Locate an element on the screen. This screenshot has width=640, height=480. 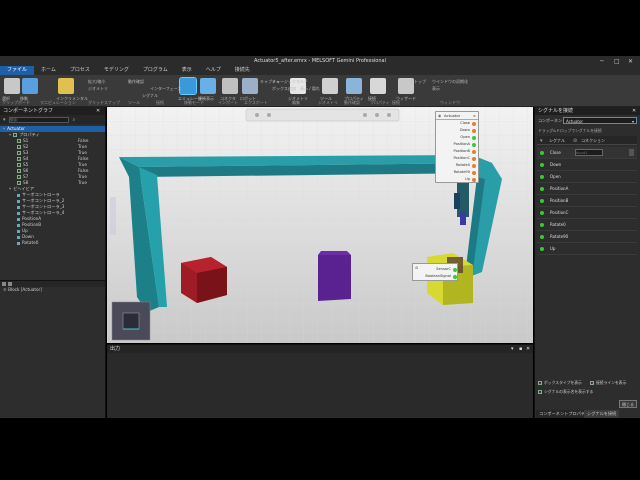
close-icon: ✕ is located at coordinates (630, 61).